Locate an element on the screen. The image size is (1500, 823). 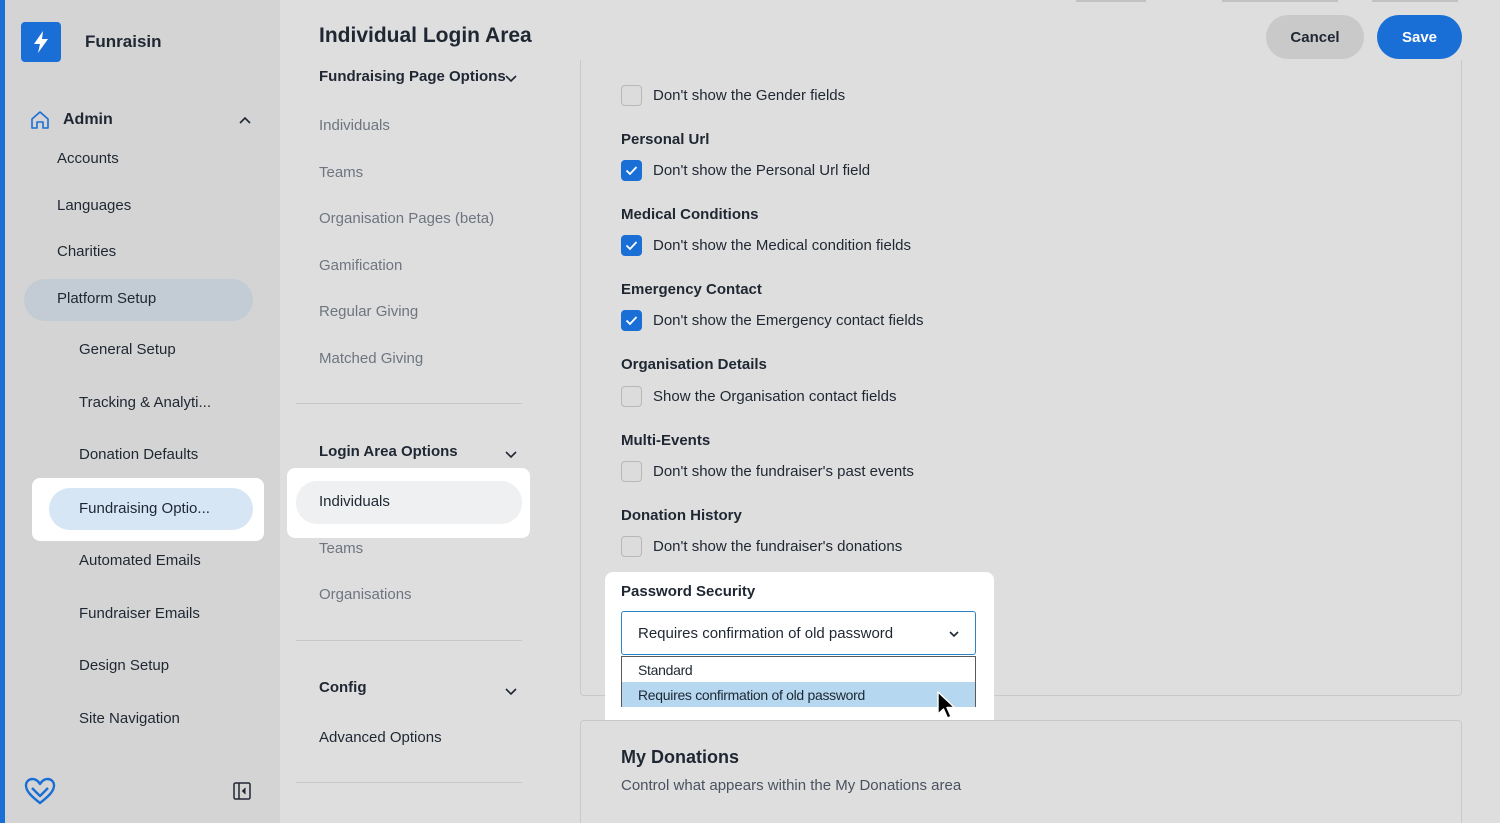
subnav-item-advanced-options: Advanced Options is located at coordinates (380, 737).